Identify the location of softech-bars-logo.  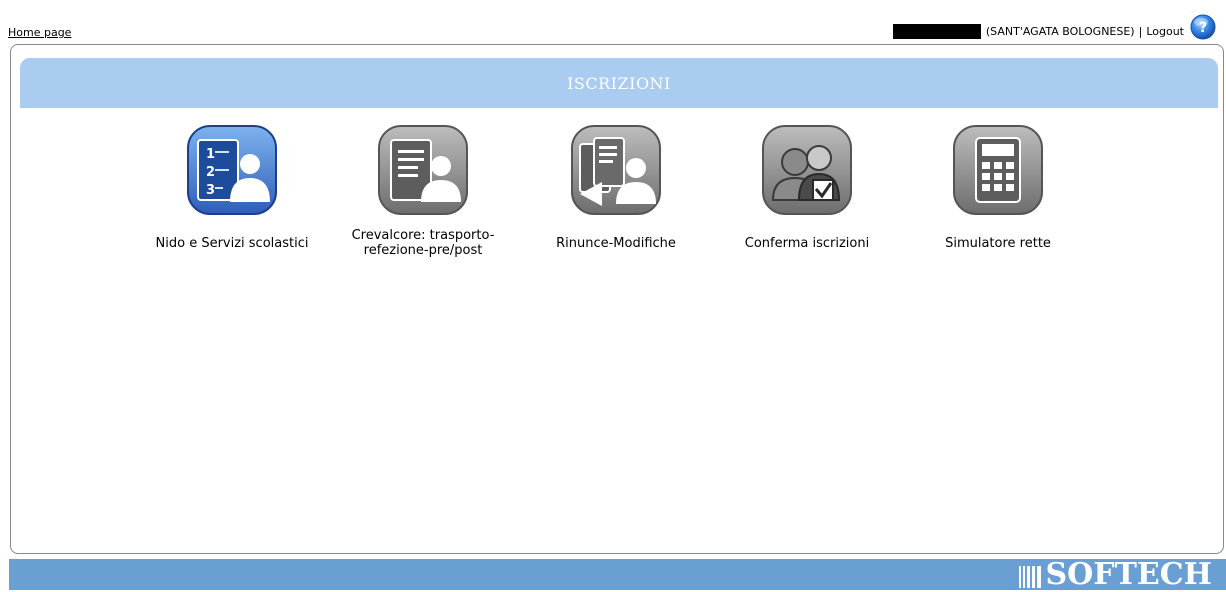
(1030, 577).